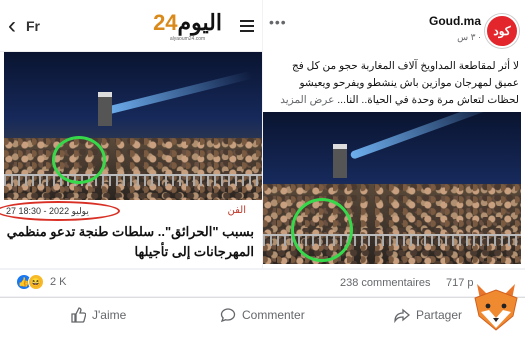 The width and height of the screenshot is (525, 338). Describe the element at coordinates (58, 282) in the screenshot. I see `reaction-count: 2 K` at that location.